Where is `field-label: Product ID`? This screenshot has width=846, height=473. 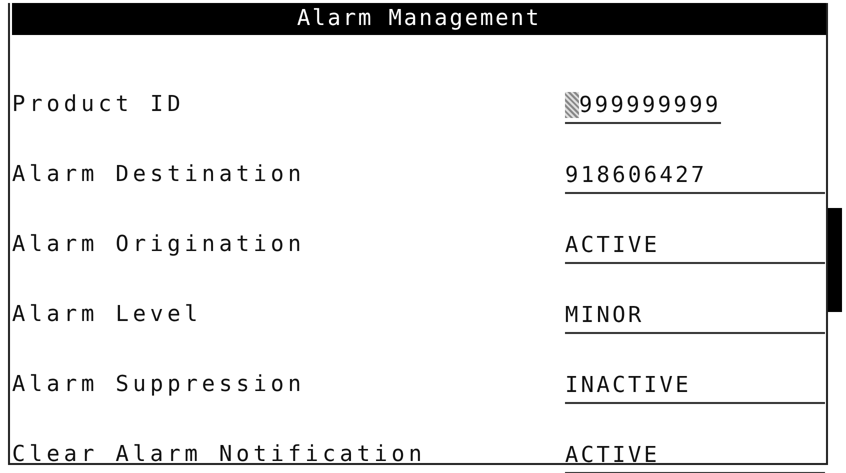 field-label: Product ID is located at coordinates (98, 105).